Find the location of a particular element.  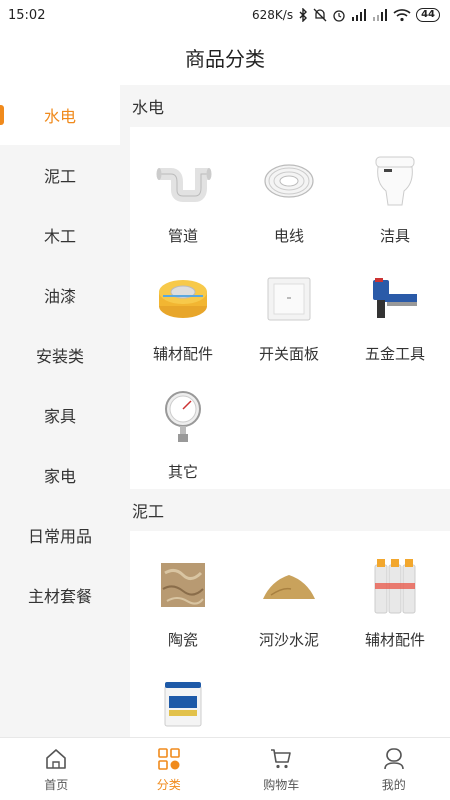

category-label: 开关面板 is located at coordinates (288, 354).